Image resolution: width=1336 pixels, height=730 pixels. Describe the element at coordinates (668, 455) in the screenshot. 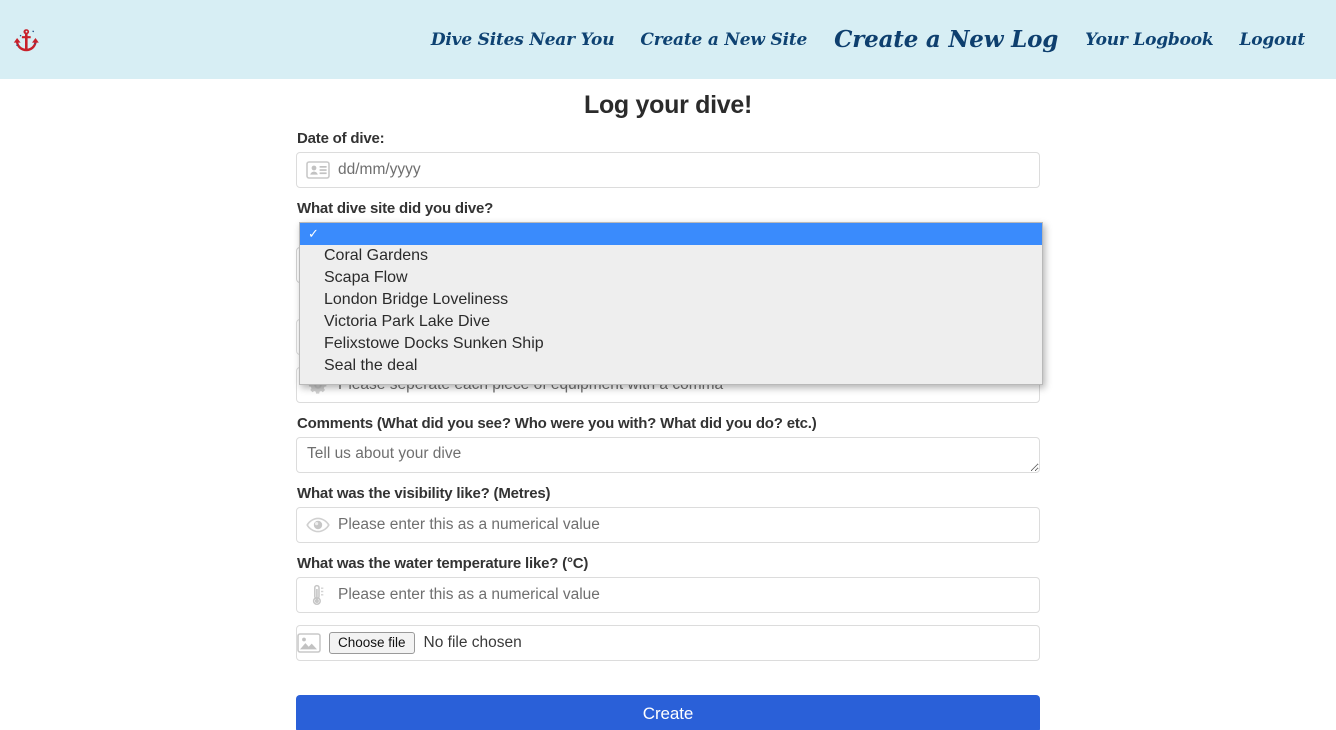

I see `comments-textarea` at that location.